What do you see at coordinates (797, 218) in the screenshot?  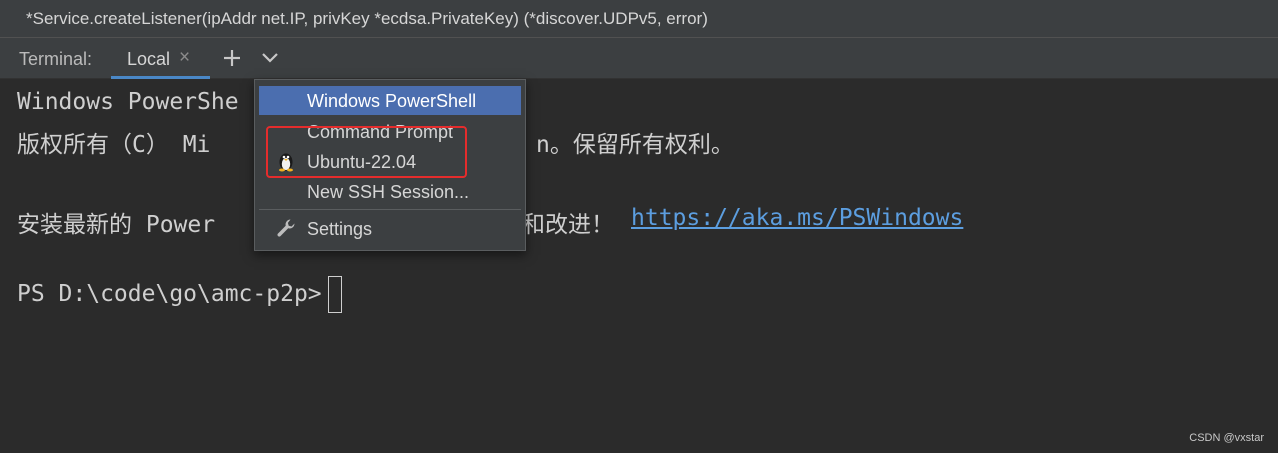 I see `powershell-link: https://aka.ms/PSWindows` at bounding box center [797, 218].